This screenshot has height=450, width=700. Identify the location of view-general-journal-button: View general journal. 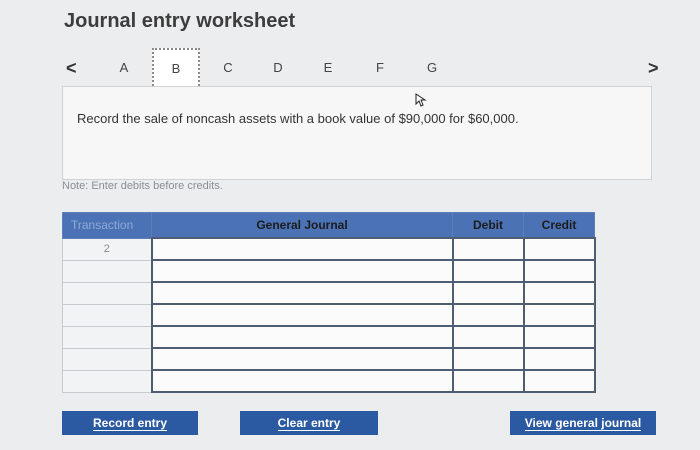
(583, 423).